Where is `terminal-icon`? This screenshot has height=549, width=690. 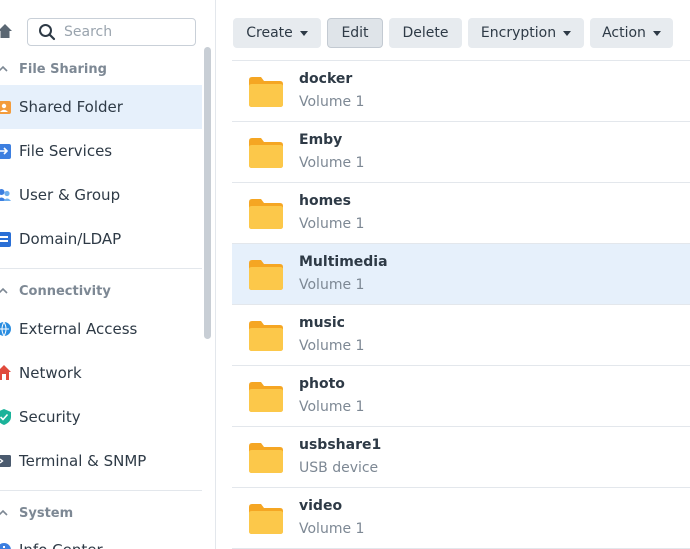 terminal-icon is located at coordinates (5, 461).